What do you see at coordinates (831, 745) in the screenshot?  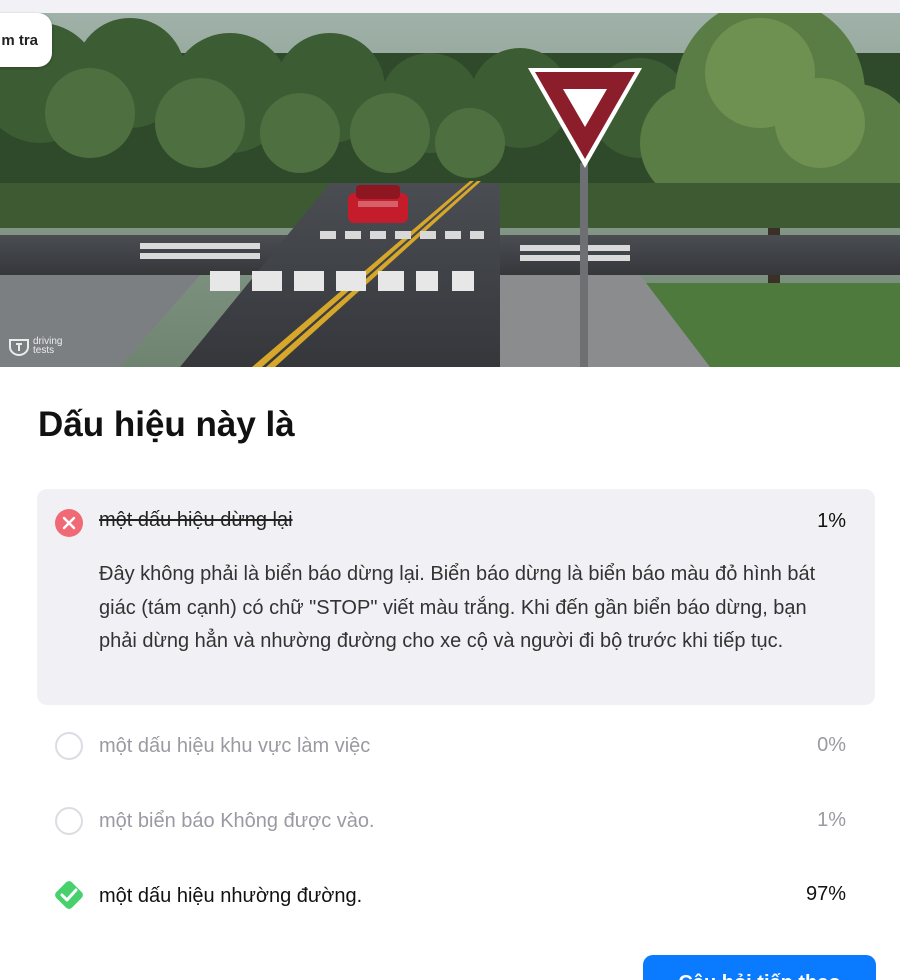 I see `answer-percent: 0%` at bounding box center [831, 745].